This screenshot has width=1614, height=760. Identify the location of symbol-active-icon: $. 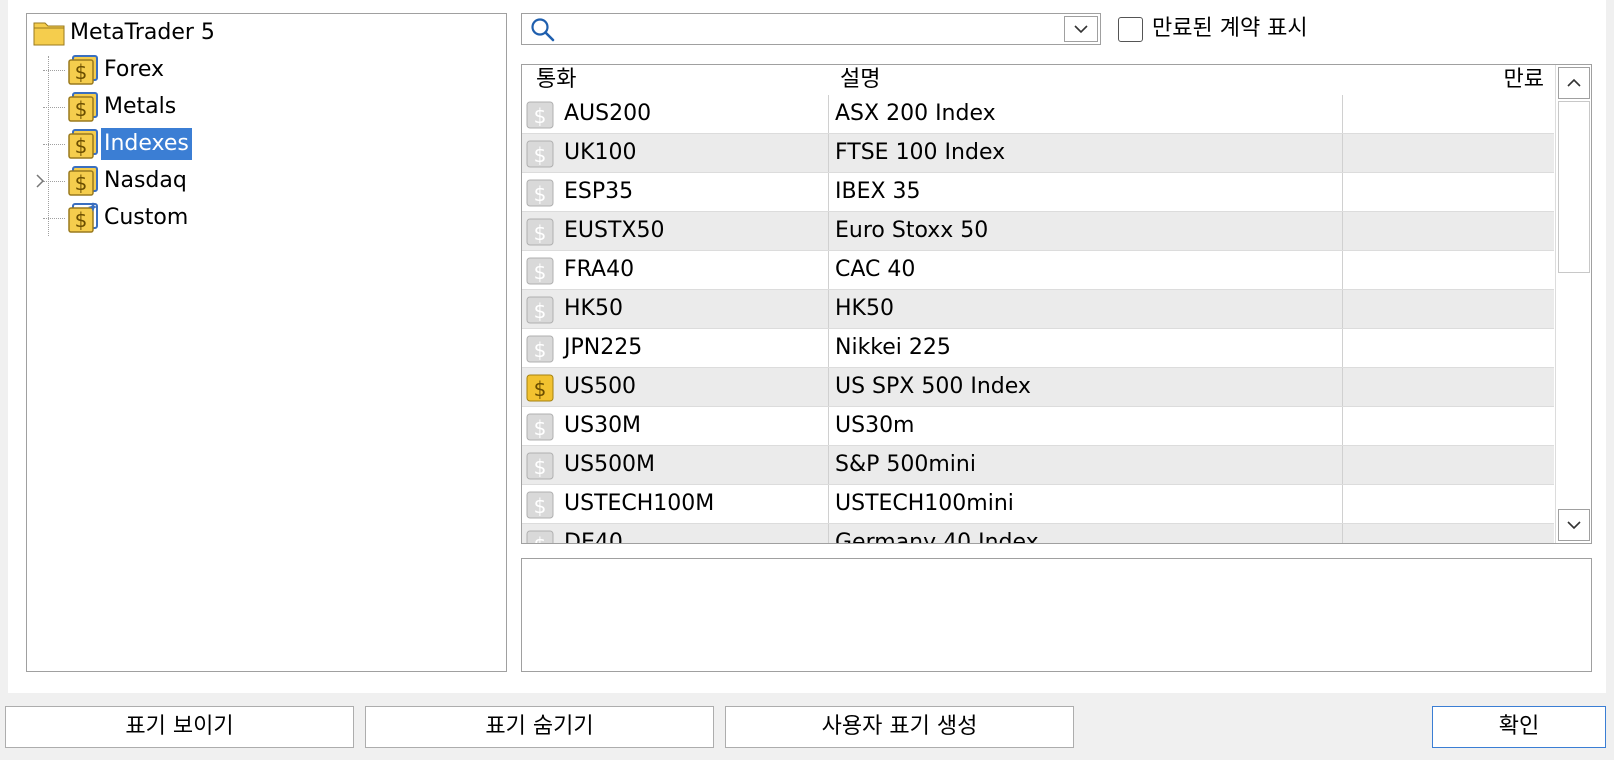
(540, 388).